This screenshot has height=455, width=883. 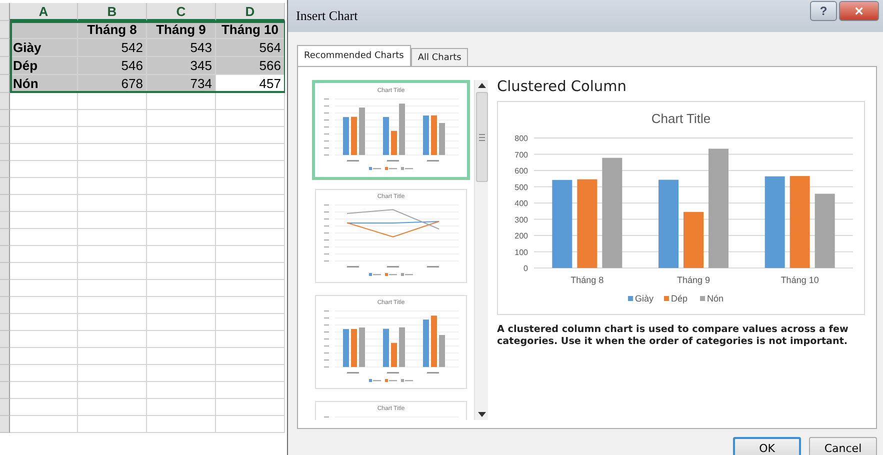 What do you see at coordinates (767, 446) in the screenshot?
I see `ok-button: OK` at bounding box center [767, 446].